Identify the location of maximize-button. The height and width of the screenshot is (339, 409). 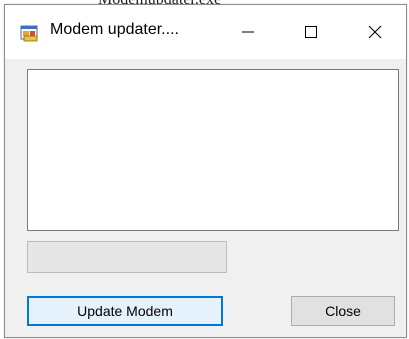
(311, 32).